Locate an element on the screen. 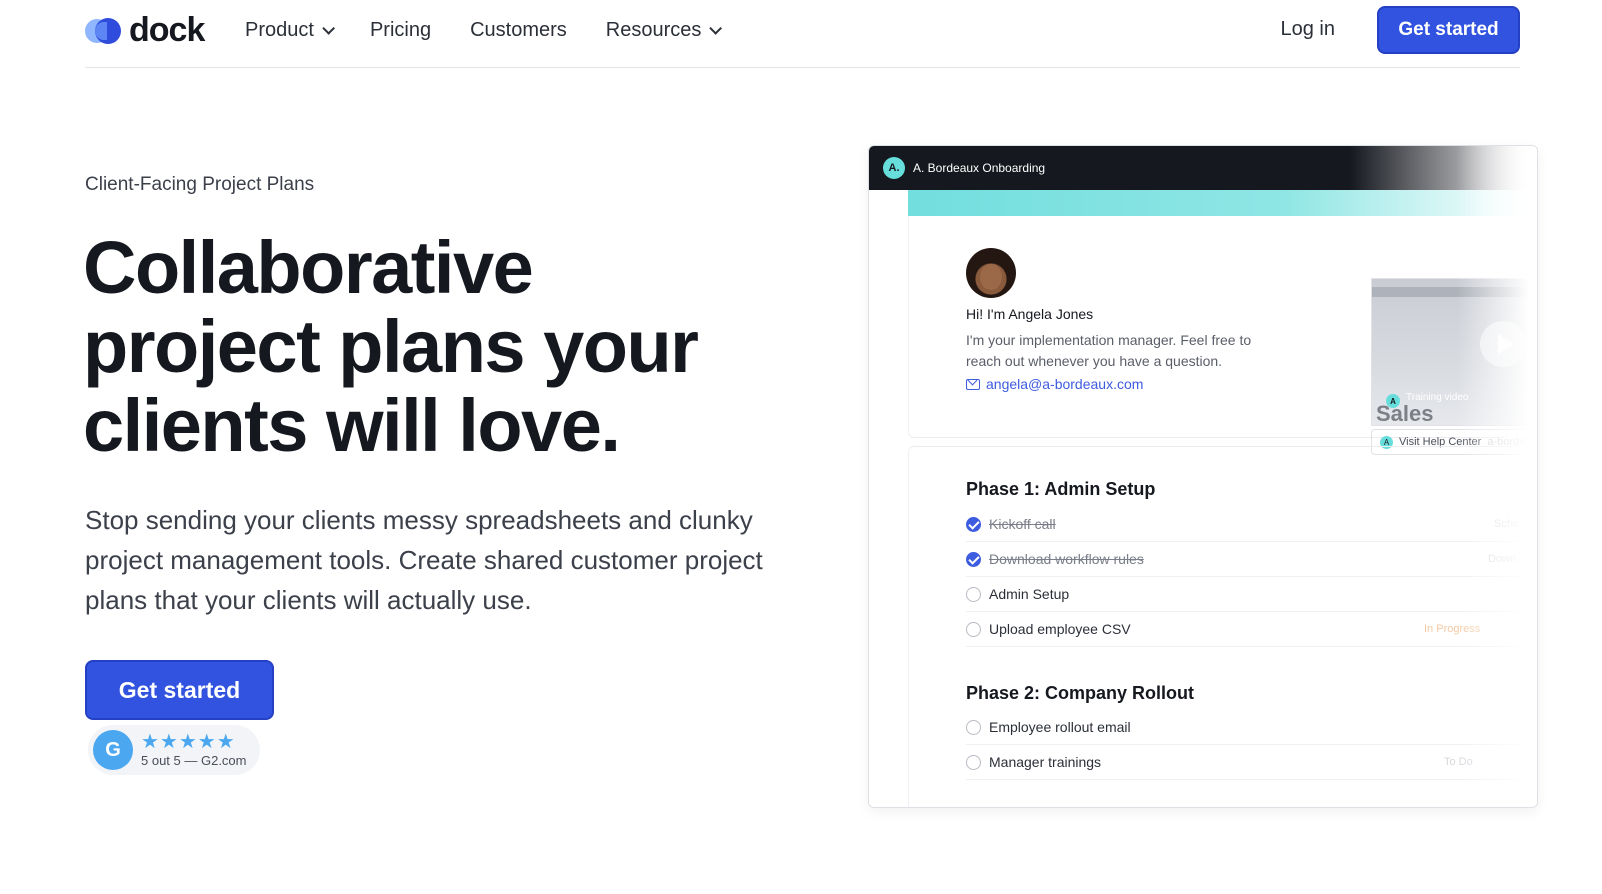  nav-customers-label: Customers is located at coordinates (518, 29).